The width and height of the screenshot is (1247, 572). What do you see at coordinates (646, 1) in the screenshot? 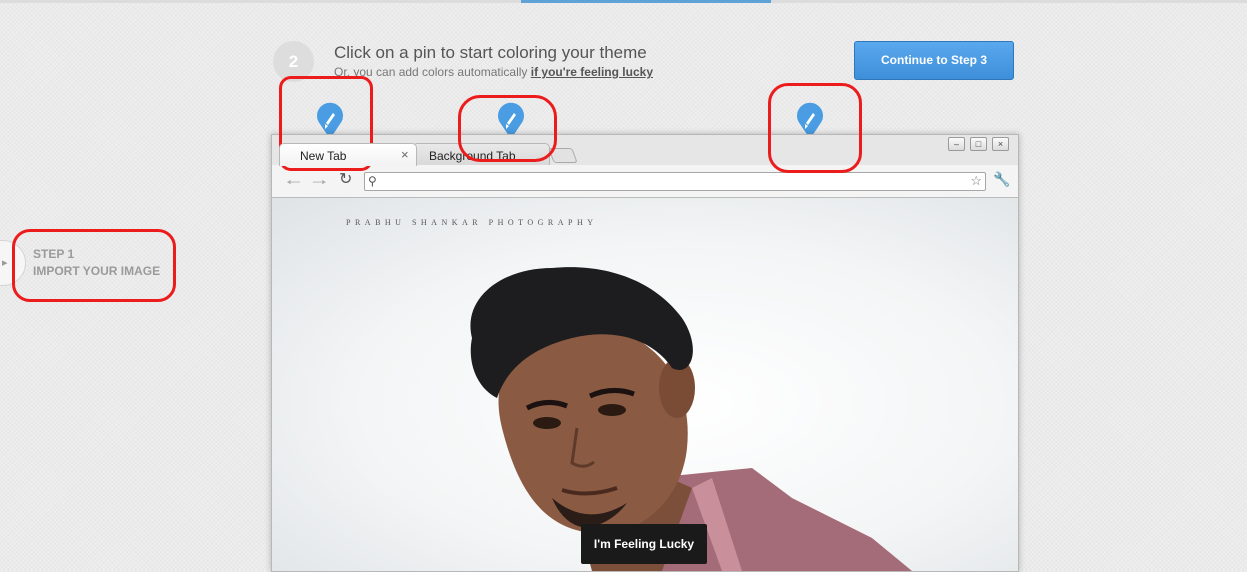
I see `progress-accent-bar` at bounding box center [646, 1].